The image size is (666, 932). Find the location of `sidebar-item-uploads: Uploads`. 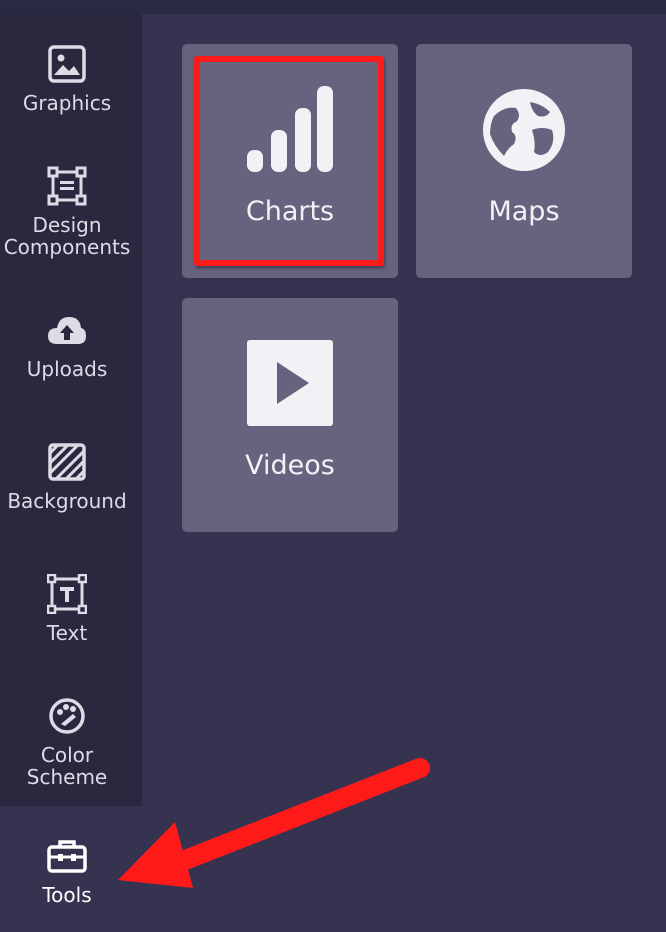

sidebar-item-uploads: Uploads is located at coordinates (67, 345).